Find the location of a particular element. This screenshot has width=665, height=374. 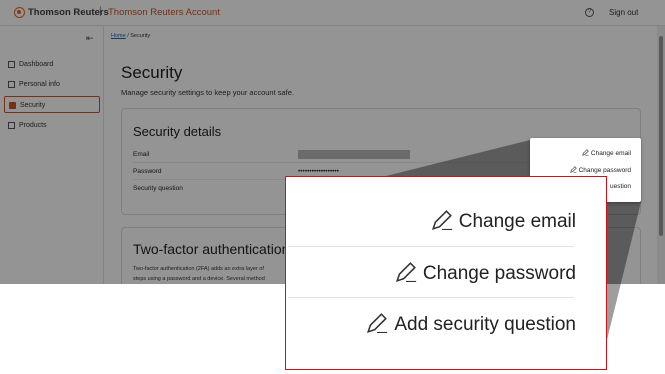

change-password-action: Change password is located at coordinates (600, 170).